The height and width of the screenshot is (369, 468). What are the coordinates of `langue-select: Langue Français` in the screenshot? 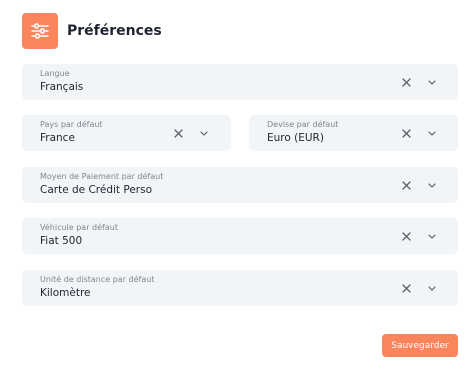 It's located at (240, 82).